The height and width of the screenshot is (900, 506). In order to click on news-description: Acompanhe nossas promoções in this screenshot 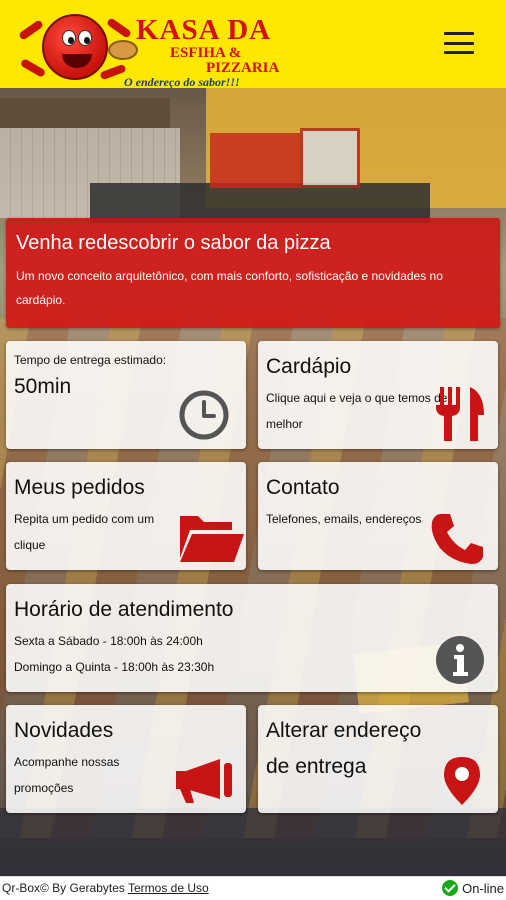, I will do `click(67, 775)`.